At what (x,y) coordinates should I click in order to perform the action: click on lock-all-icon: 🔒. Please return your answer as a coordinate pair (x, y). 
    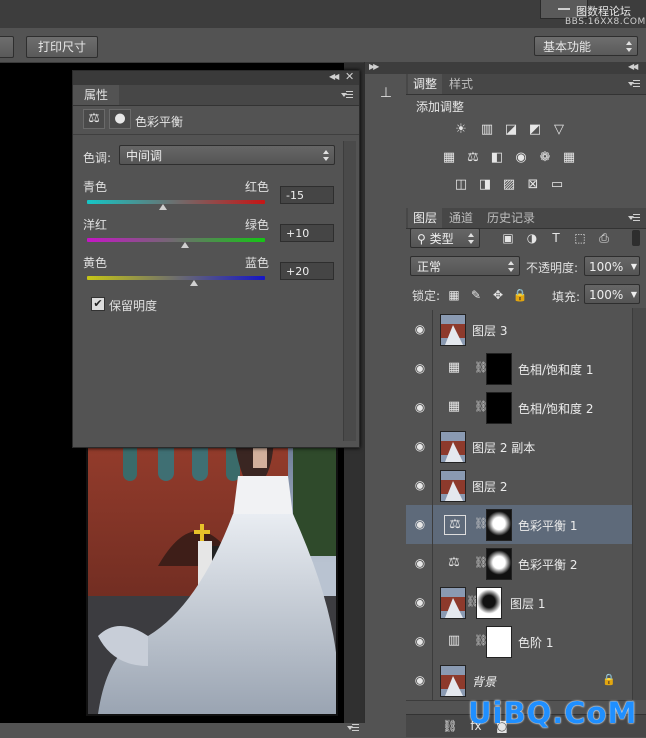
    Looking at the image, I should click on (520, 295).